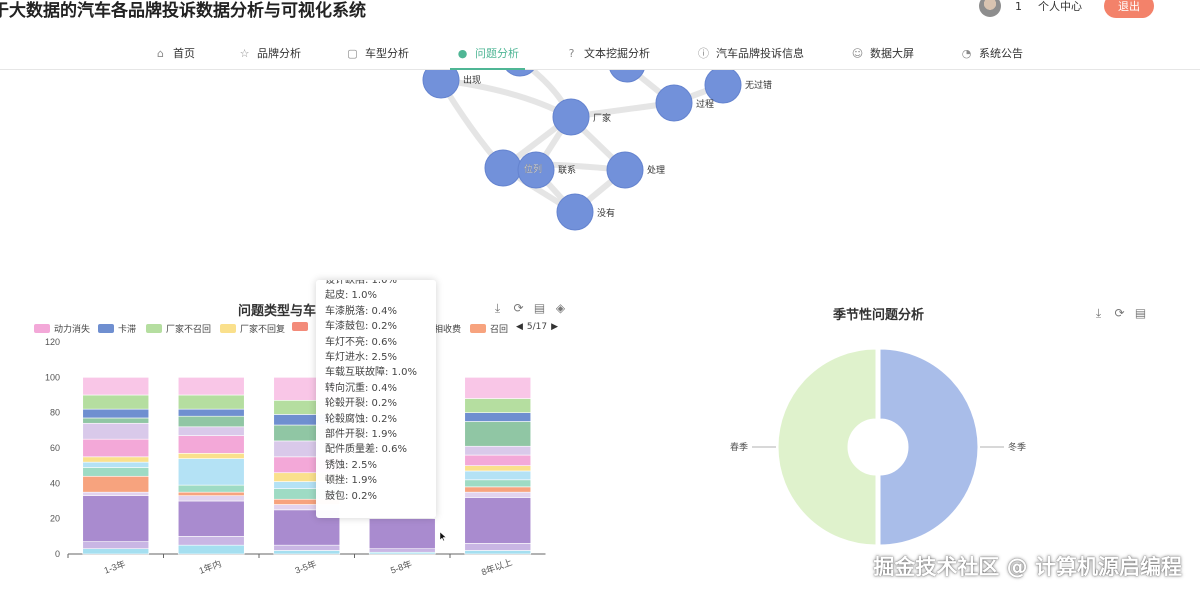 This screenshot has height=599, width=1200. I want to click on nav-item-issue-analysis: ● 问题分析, so click(487, 53).